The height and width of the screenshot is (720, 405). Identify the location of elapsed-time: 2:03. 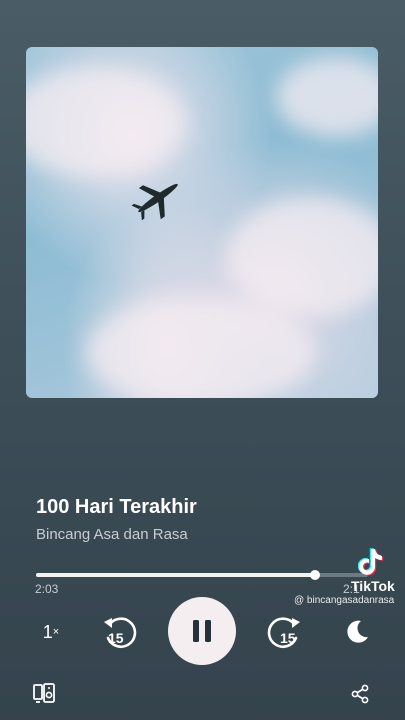
(47, 589).